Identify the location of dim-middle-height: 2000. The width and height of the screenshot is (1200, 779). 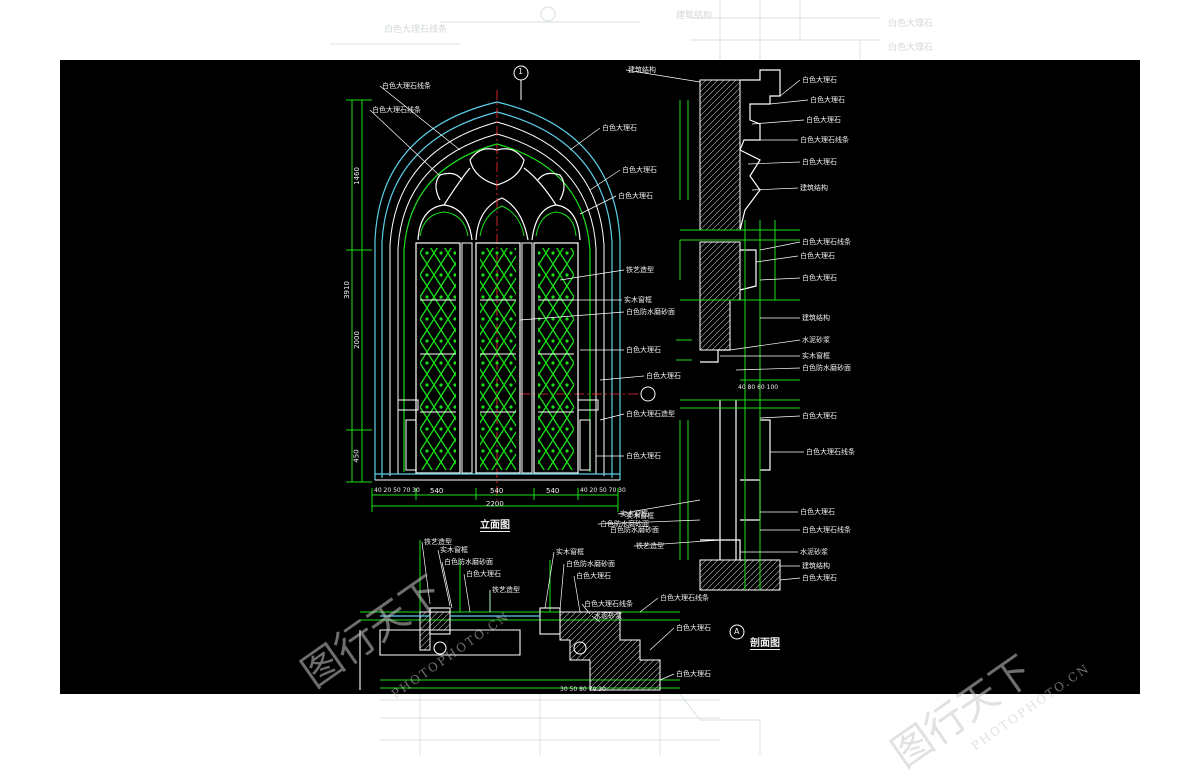
(356, 340).